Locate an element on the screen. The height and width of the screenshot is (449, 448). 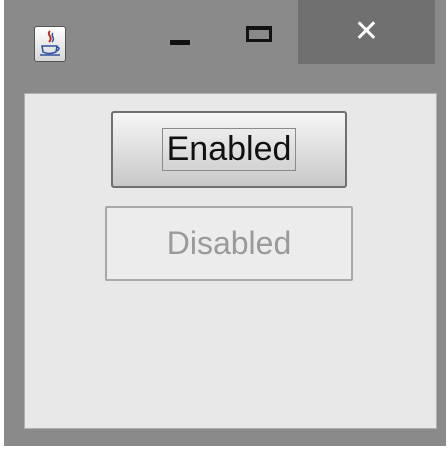
maximize-button is located at coordinates (259, 38).